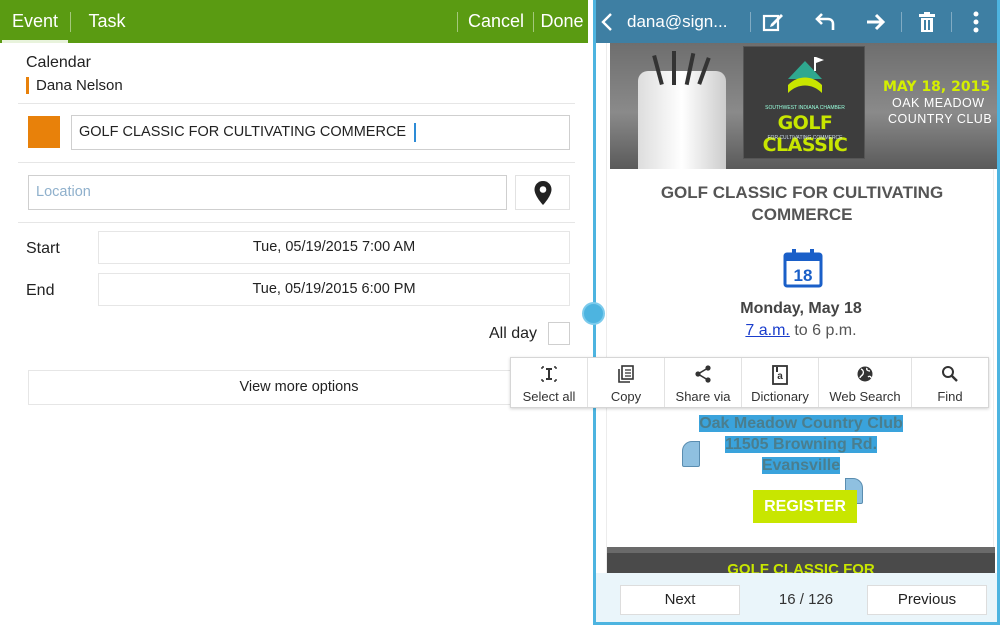 The width and height of the screenshot is (1000, 625). I want to click on forward-icon, so click(876, 21).